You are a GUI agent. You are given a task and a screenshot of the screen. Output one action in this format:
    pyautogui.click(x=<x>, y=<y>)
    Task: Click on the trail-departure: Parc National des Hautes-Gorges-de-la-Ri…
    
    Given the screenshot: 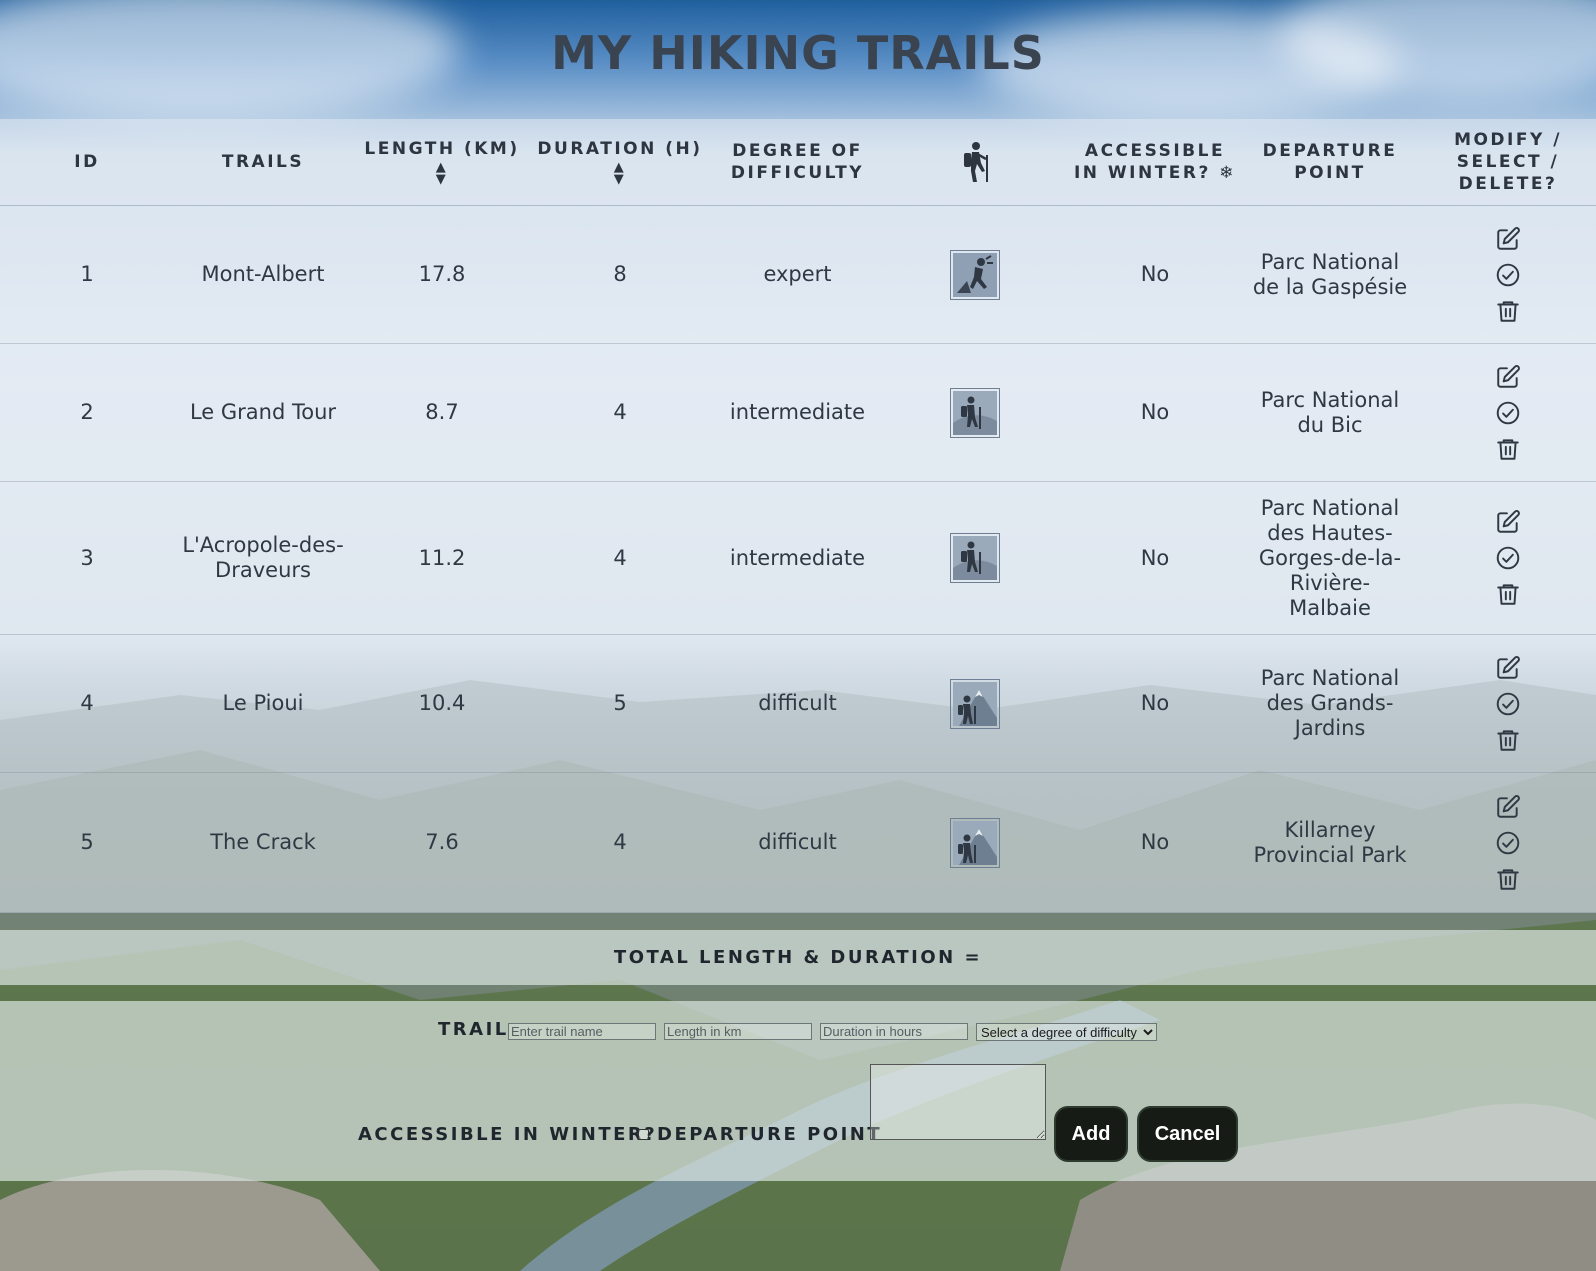 What is the action you would take?
    pyautogui.click(x=1330, y=558)
    